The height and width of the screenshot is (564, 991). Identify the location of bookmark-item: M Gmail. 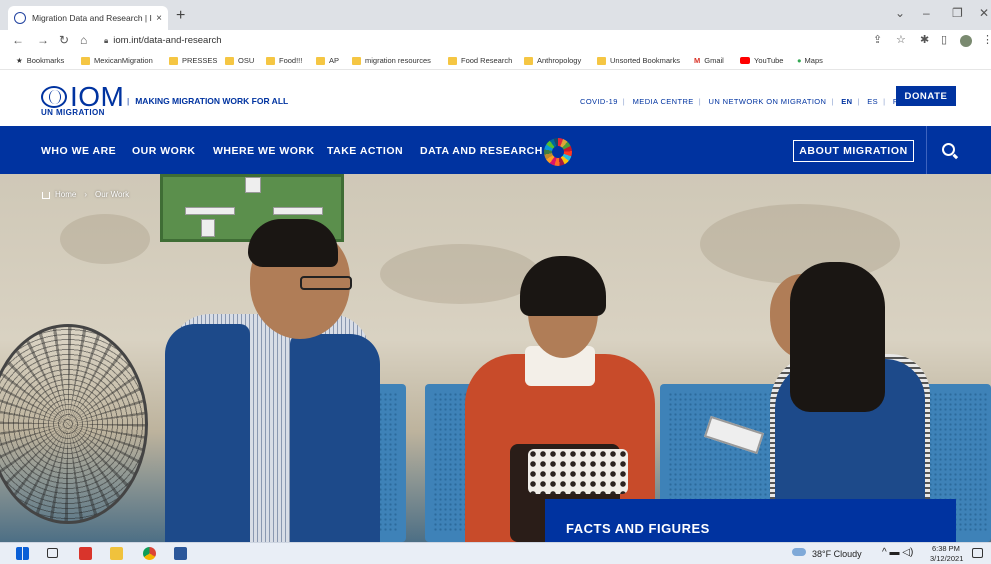
(709, 60).